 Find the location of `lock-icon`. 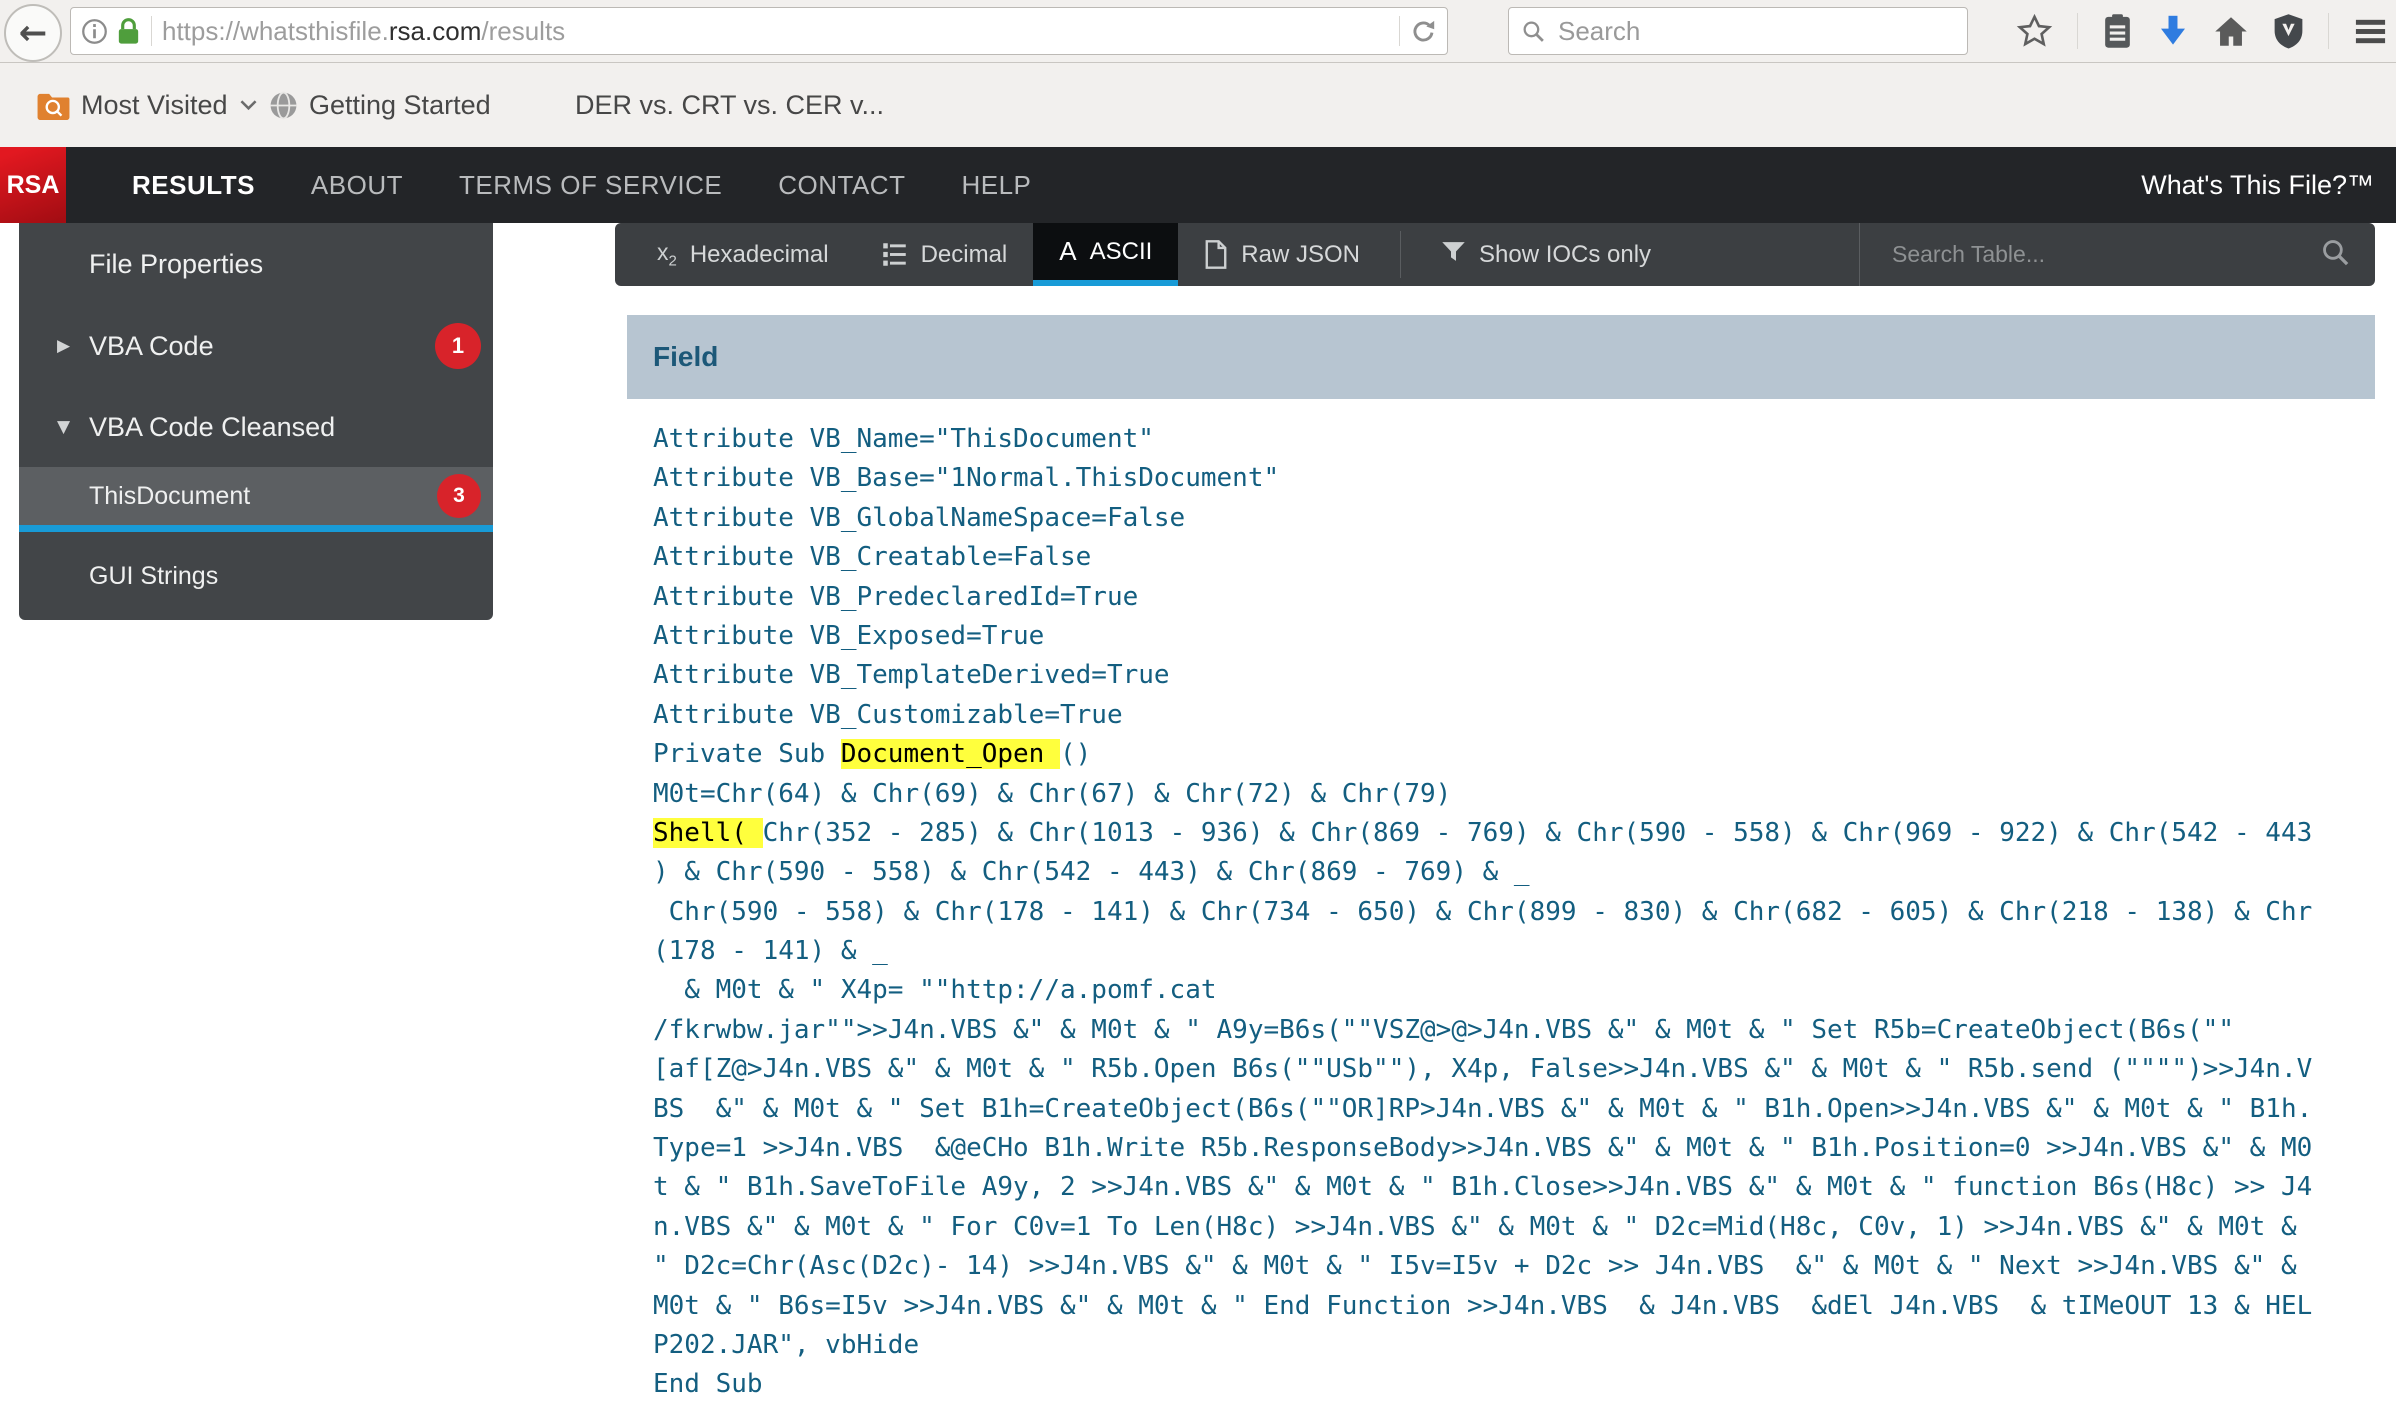

lock-icon is located at coordinates (128, 31).